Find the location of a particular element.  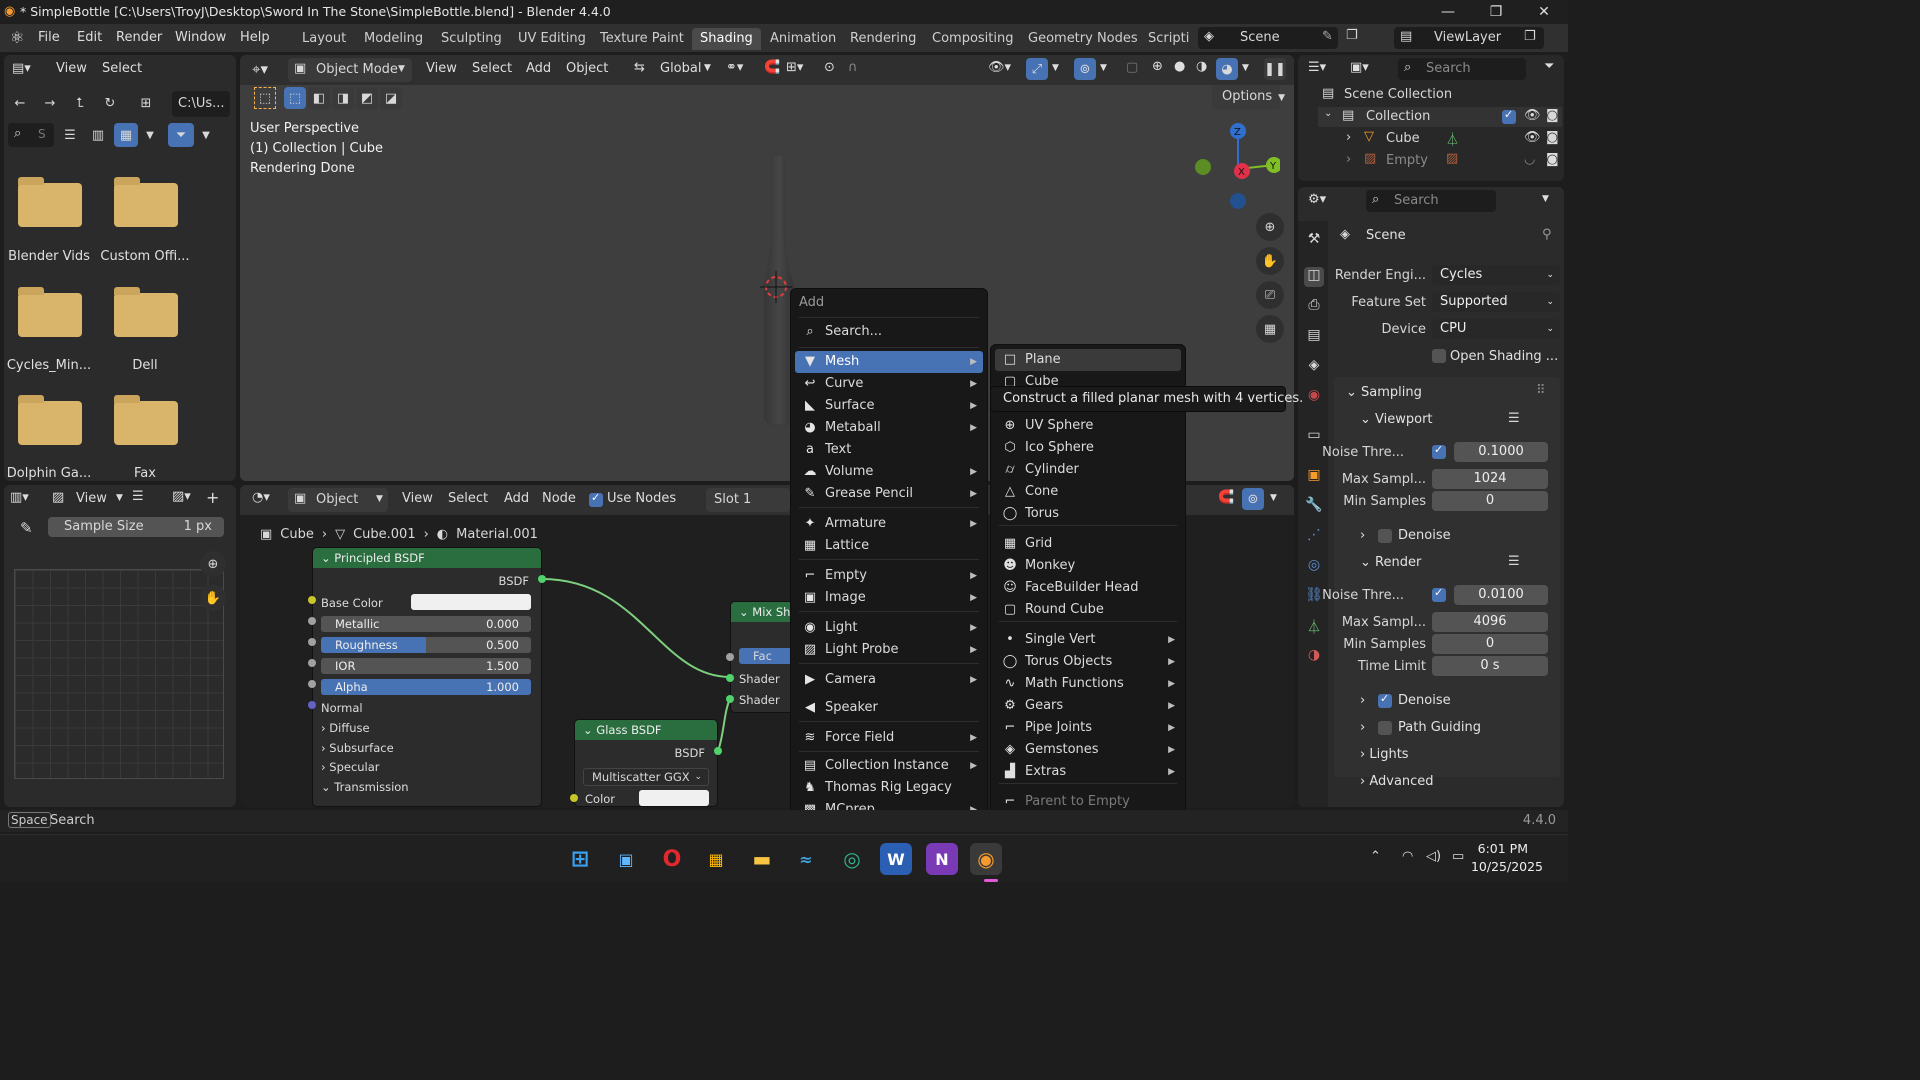

mesh-menu-item-single-vert: • Single Vert ▶ is located at coordinates (1088, 640).